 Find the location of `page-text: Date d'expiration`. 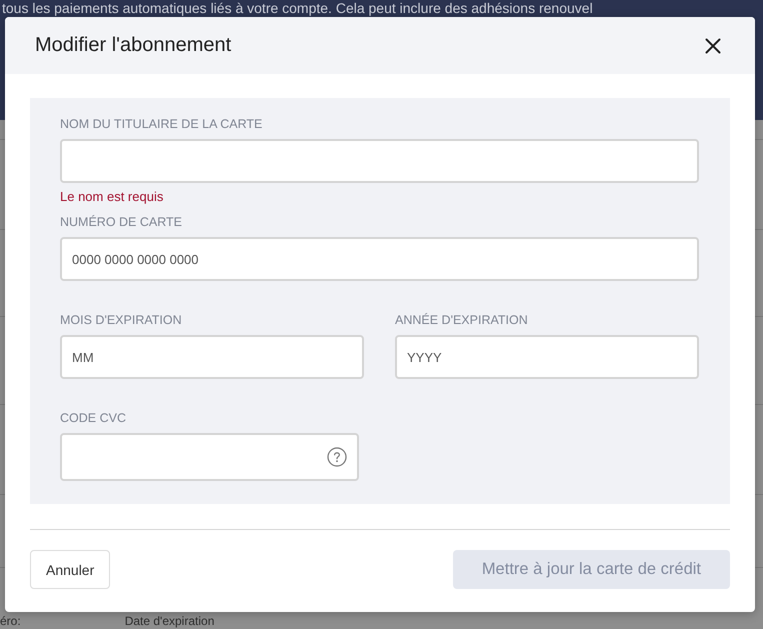

page-text: Date d'expiration is located at coordinates (169, 621).